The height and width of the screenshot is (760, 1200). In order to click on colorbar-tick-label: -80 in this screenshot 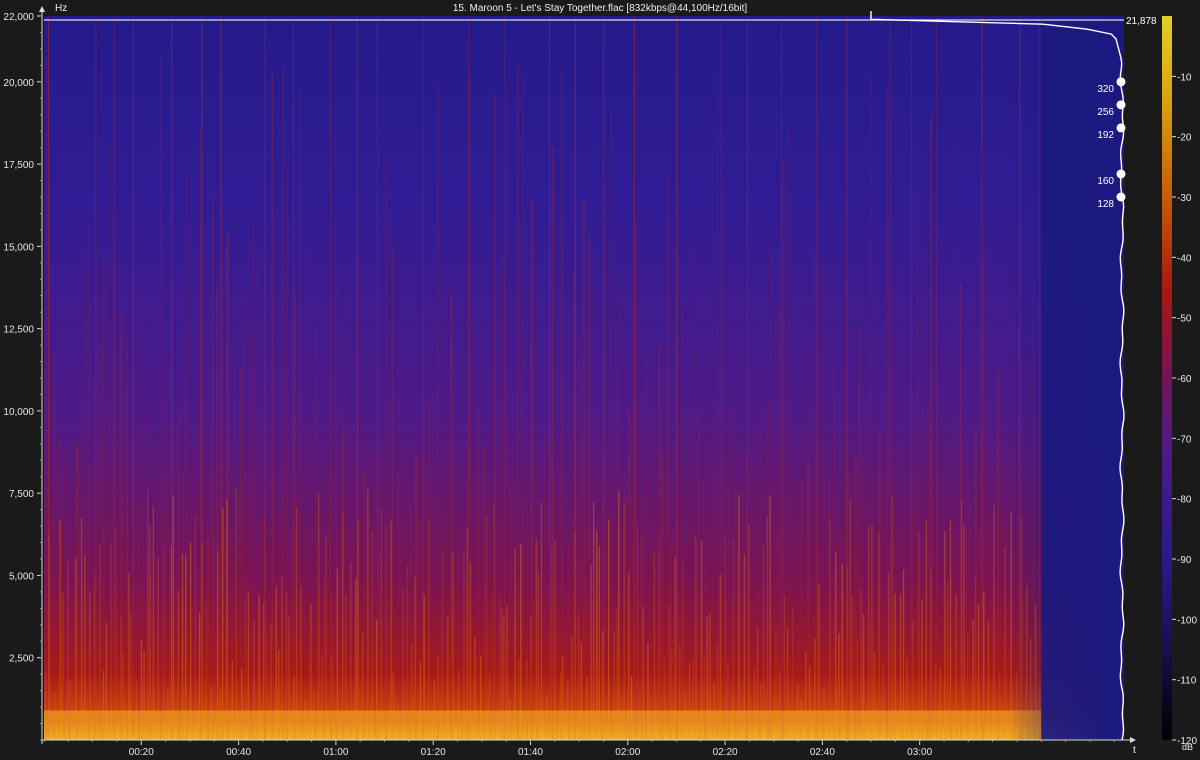, I will do `click(1184, 500)`.